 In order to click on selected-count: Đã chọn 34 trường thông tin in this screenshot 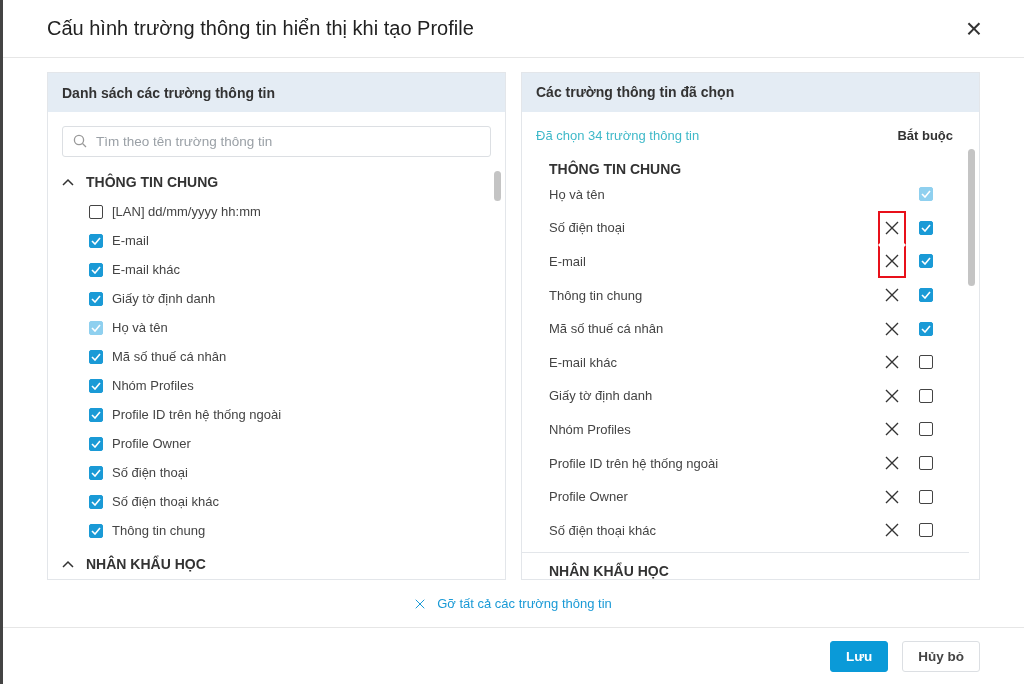, I will do `click(618, 136)`.